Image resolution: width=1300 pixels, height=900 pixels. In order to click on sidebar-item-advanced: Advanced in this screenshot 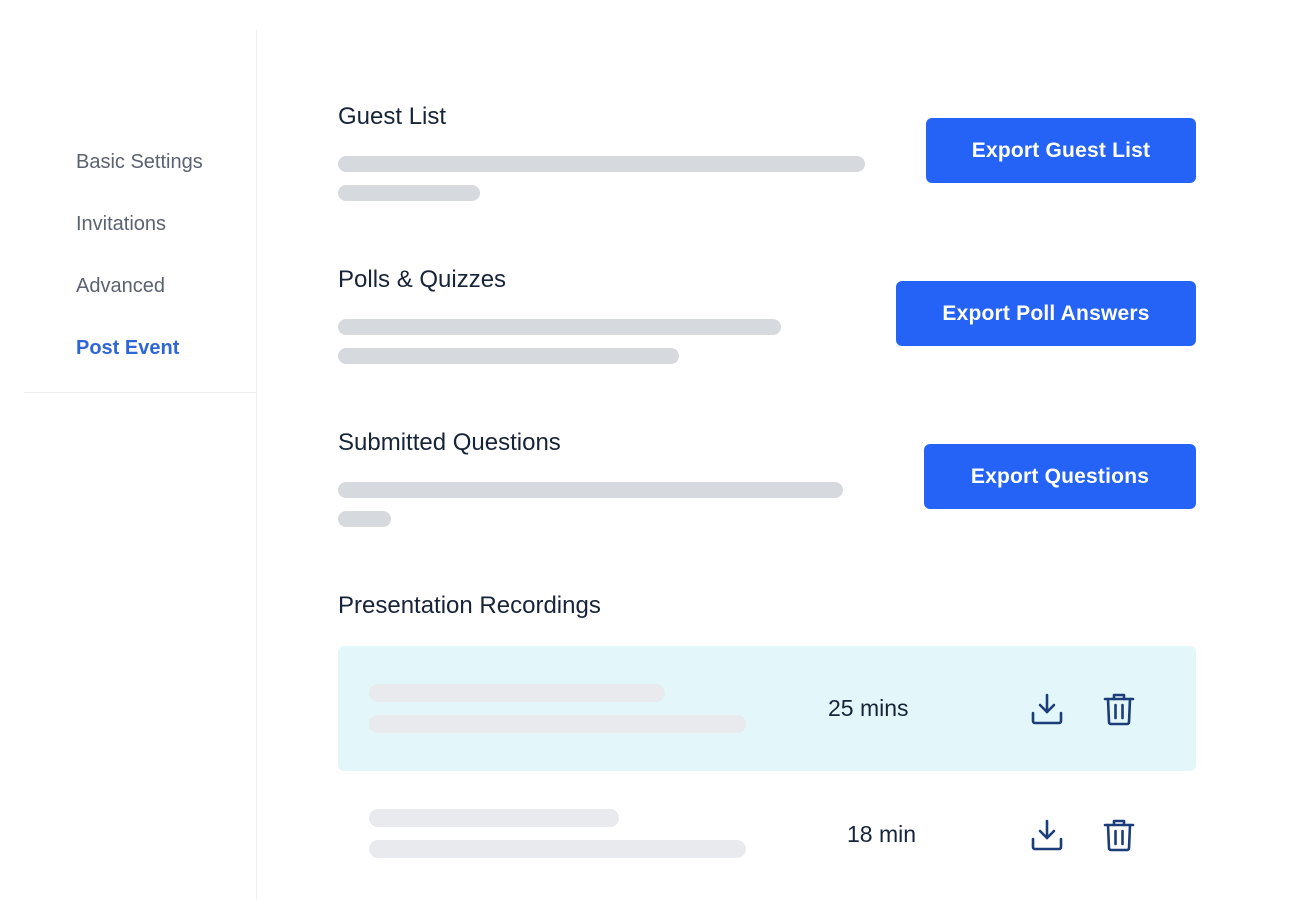, I will do `click(120, 286)`.